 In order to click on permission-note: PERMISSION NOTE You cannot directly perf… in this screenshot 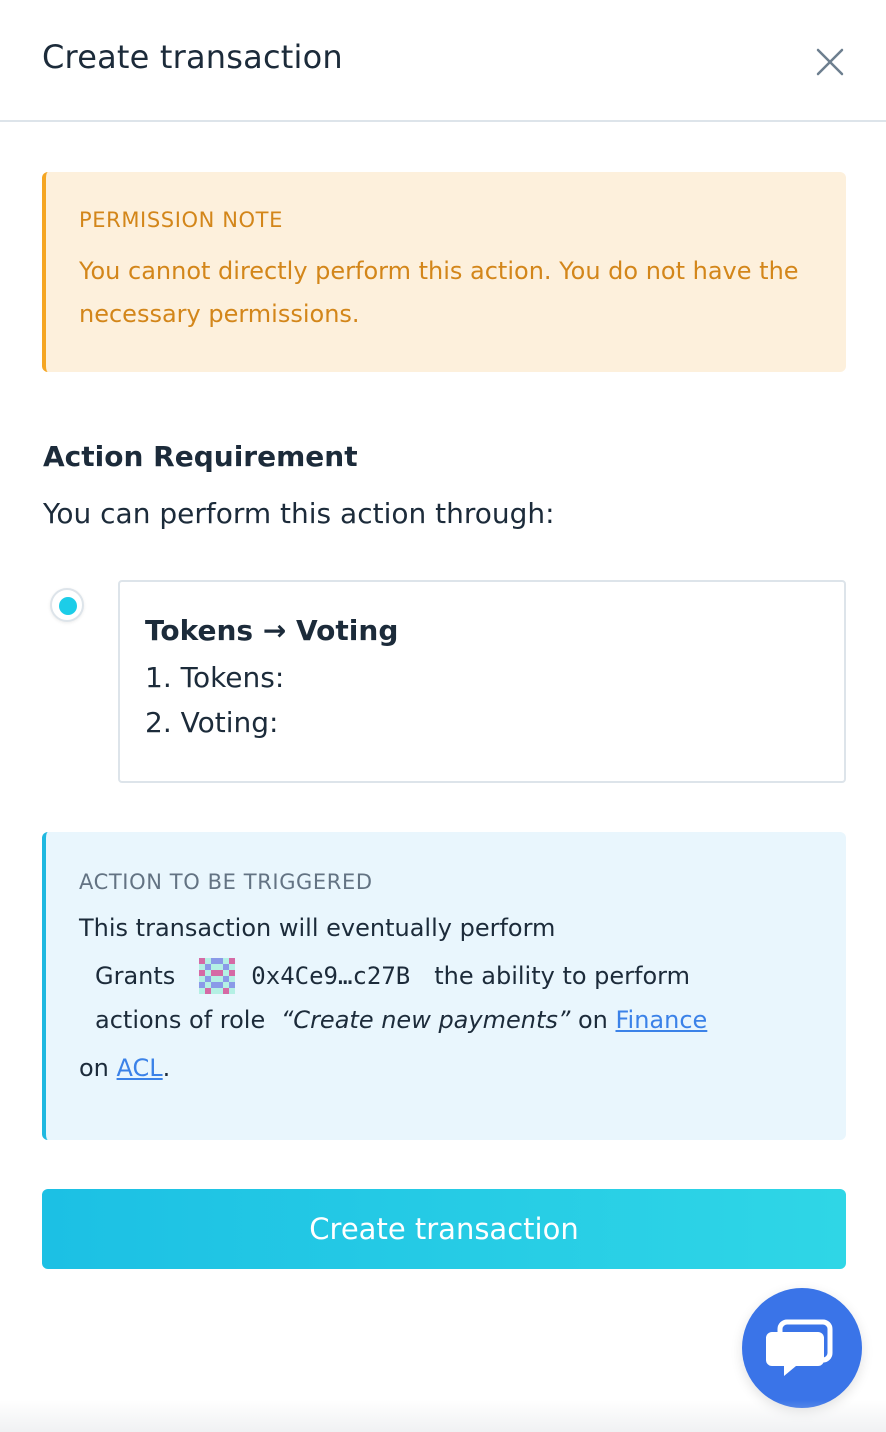, I will do `click(444, 272)`.